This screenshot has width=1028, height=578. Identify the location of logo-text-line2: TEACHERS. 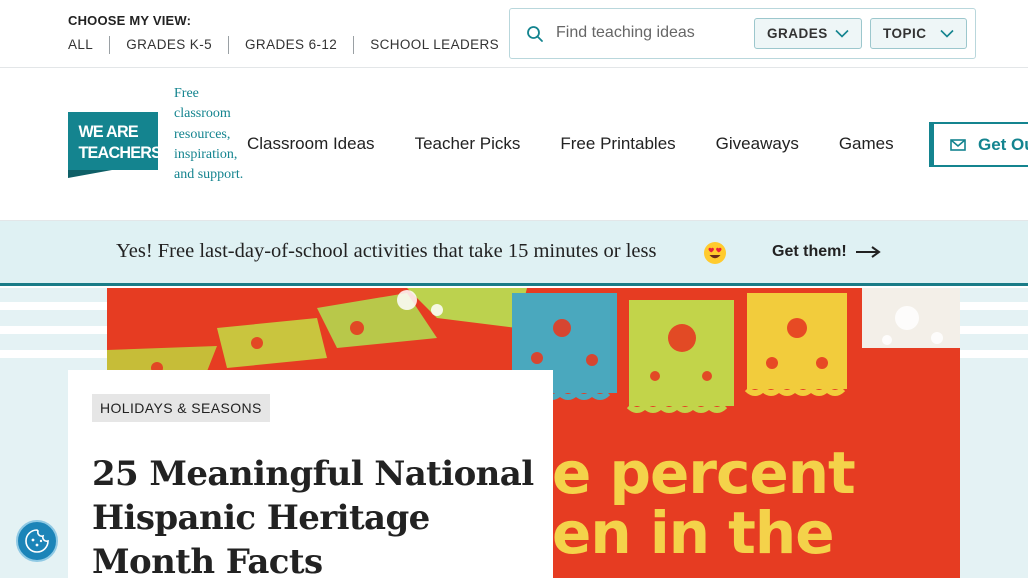
(118, 152).